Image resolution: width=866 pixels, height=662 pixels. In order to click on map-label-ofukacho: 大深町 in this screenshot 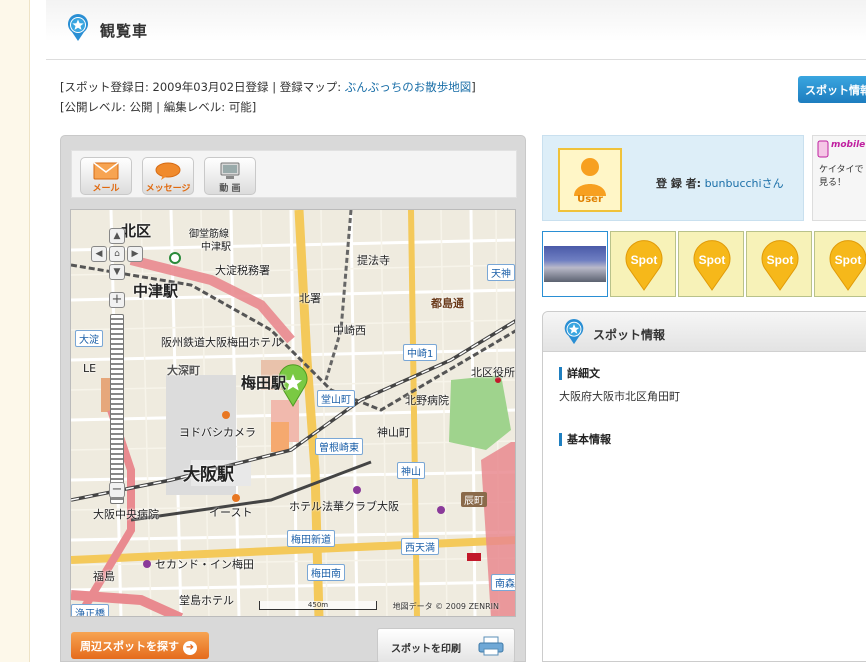, I will do `click(183, 370)`.